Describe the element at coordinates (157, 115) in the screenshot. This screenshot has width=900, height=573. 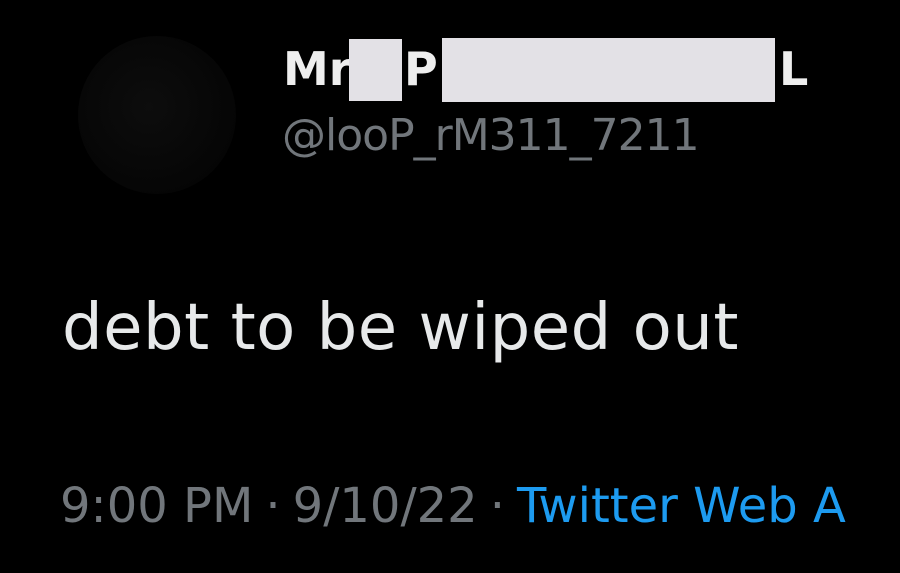
I see `avatar` at that location.